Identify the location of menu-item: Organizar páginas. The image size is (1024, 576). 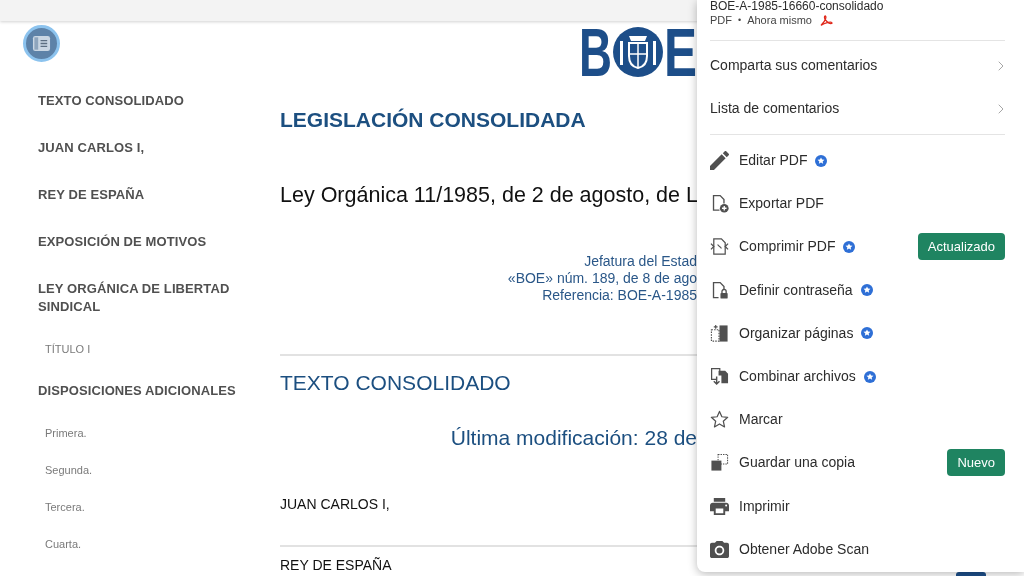
(792, 333).